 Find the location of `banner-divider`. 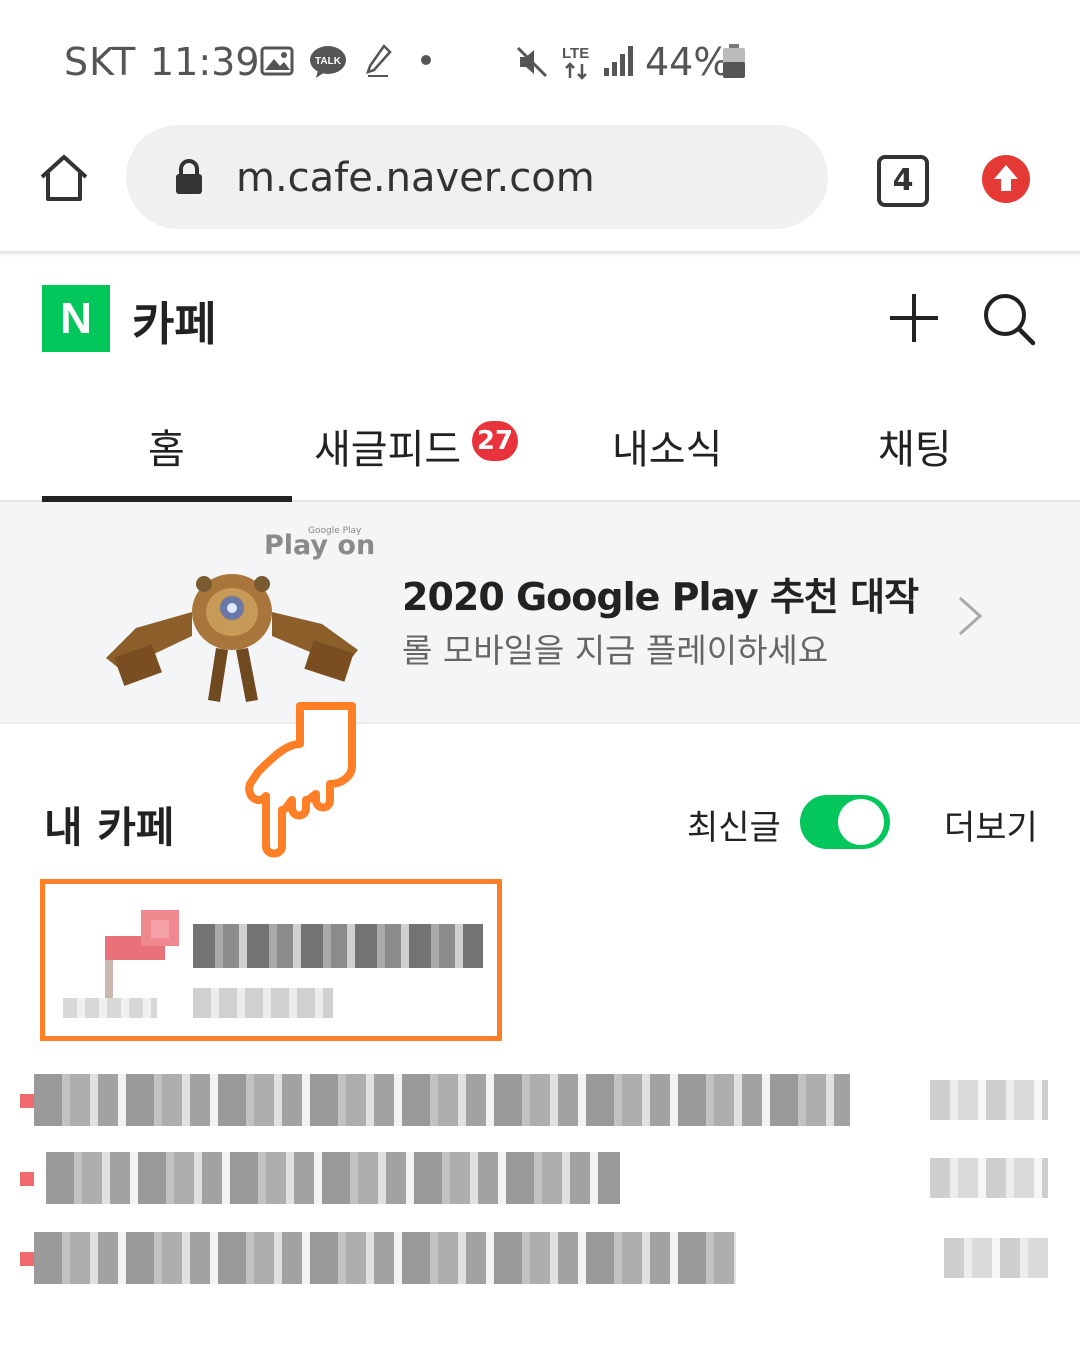

banner-divider is located at coordinates (540, 723).